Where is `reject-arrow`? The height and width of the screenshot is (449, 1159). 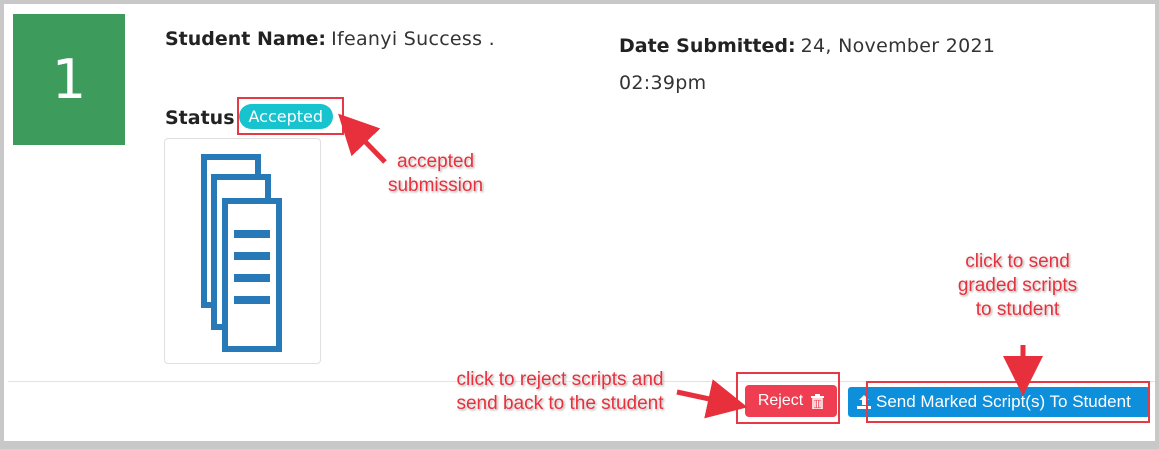 reject-arrow is located at coordinates (712, 399).